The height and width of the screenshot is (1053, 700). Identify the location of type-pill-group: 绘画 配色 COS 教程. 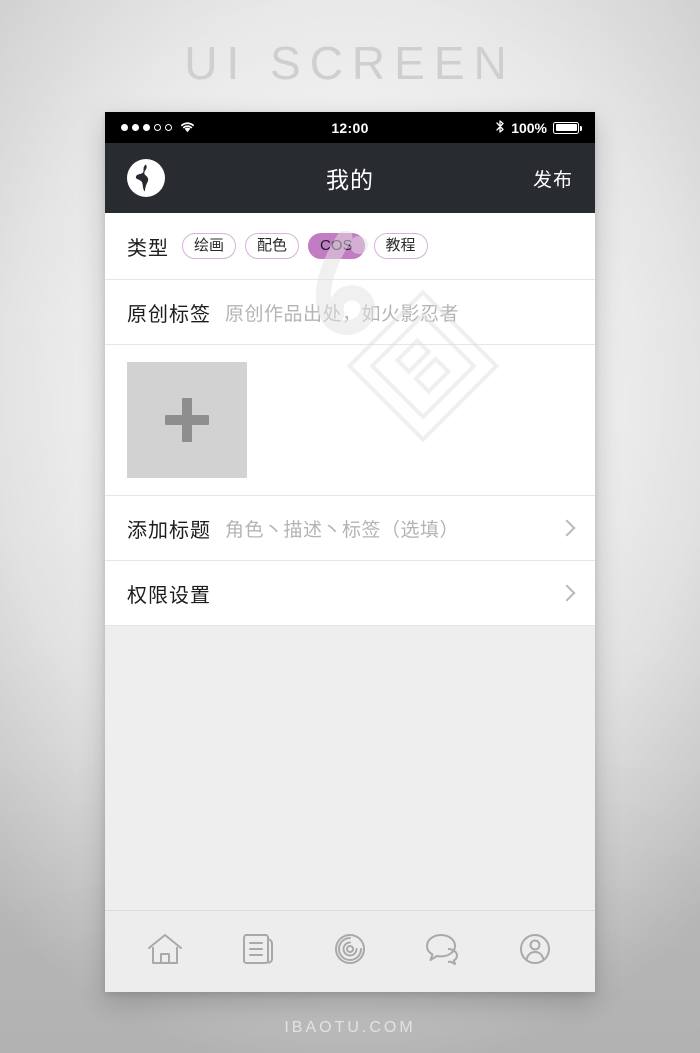
(305, 246).